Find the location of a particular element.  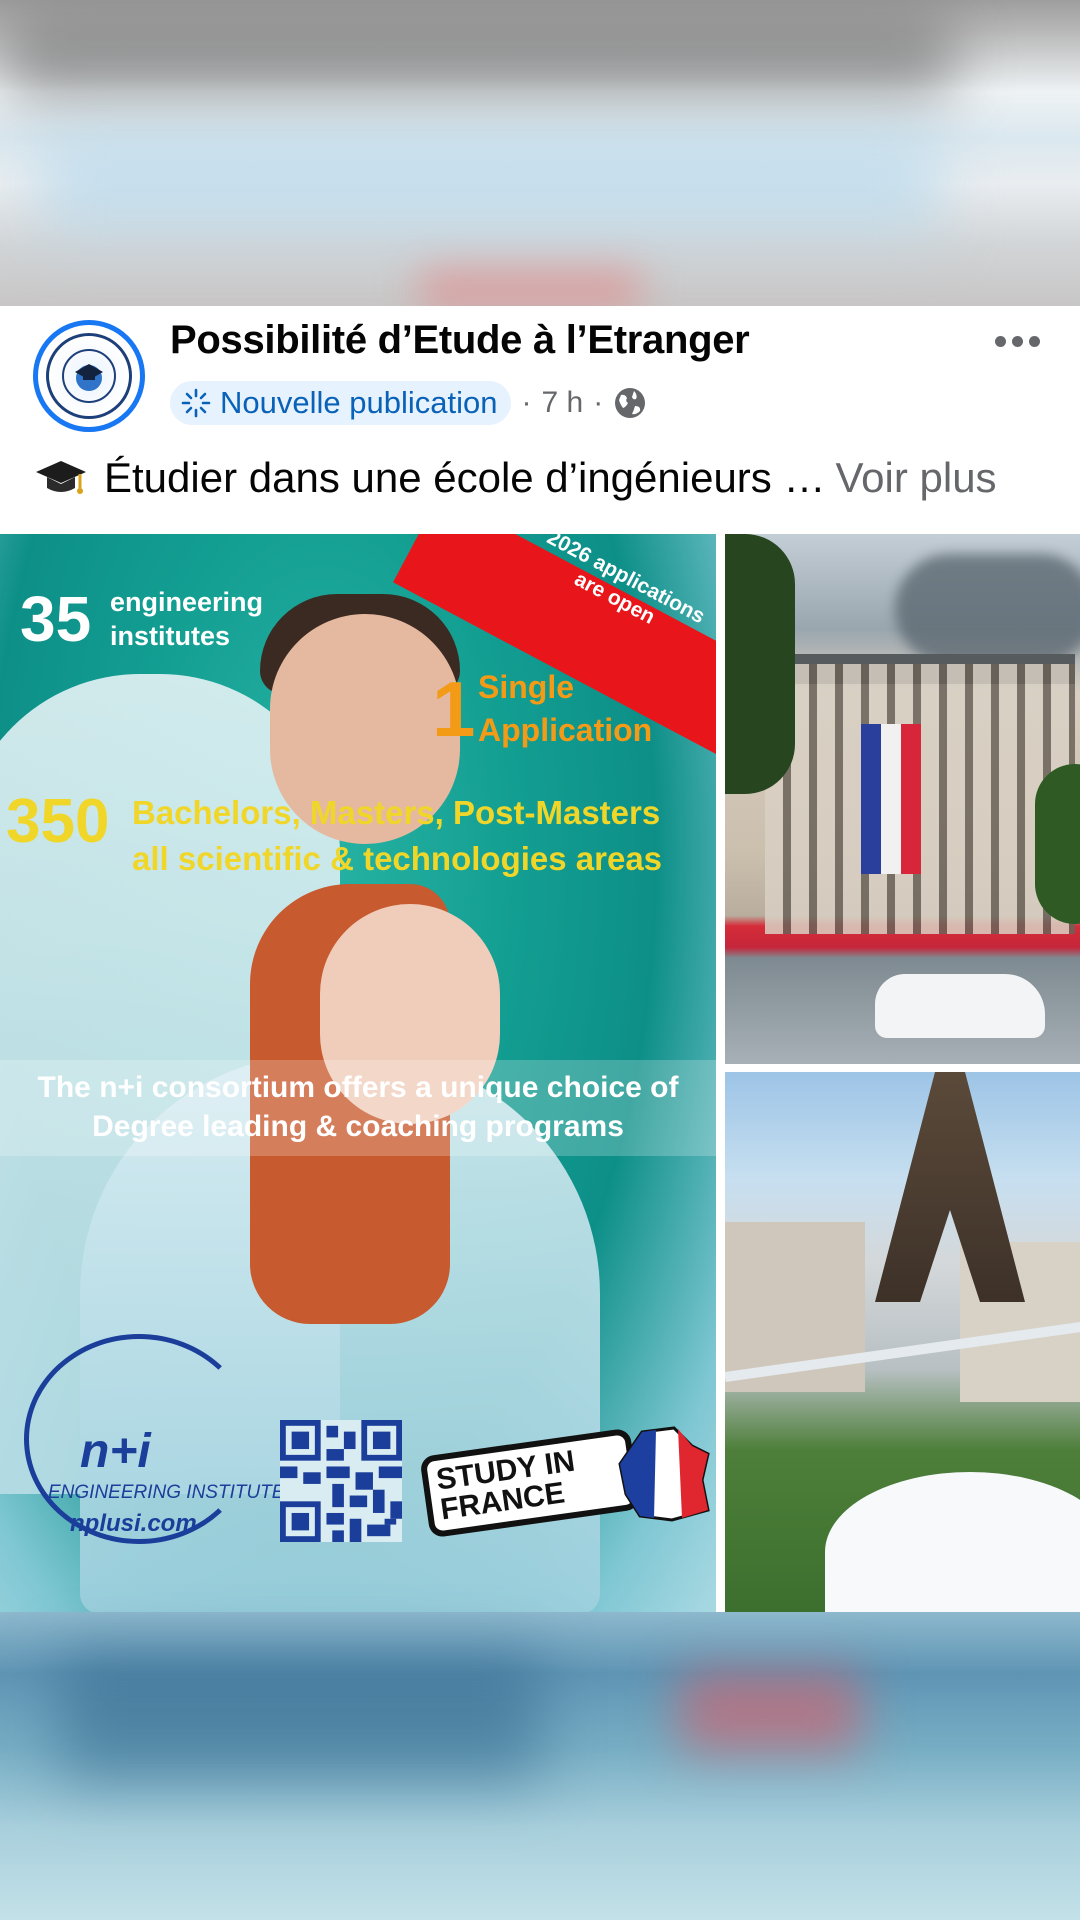

institutes-label: engineering institutes is located at coordinates (187, 619).